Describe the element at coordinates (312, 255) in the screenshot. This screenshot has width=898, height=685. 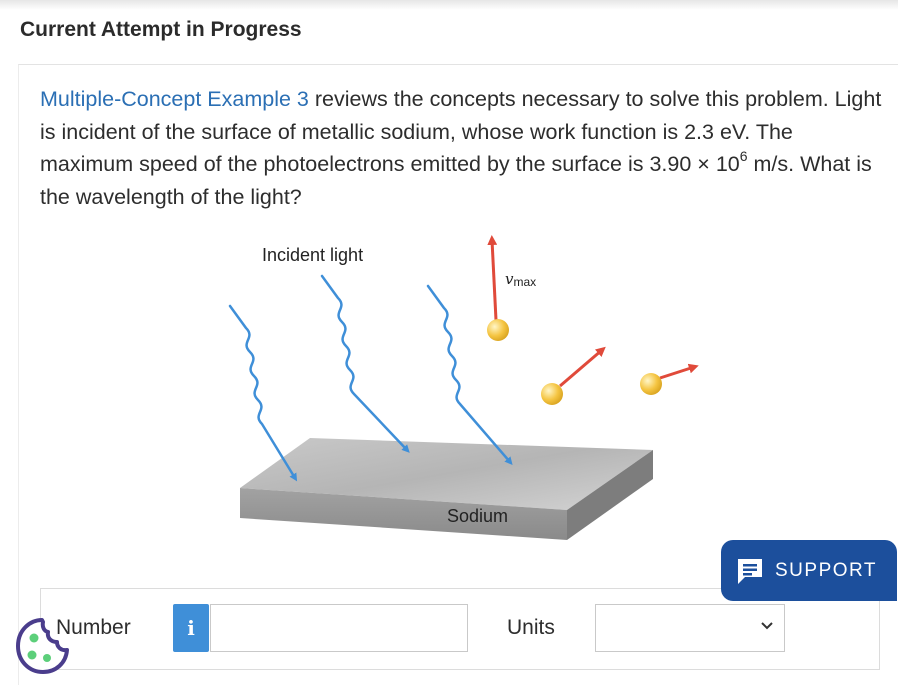
I see `incident-light-label: Incident light` at that location.